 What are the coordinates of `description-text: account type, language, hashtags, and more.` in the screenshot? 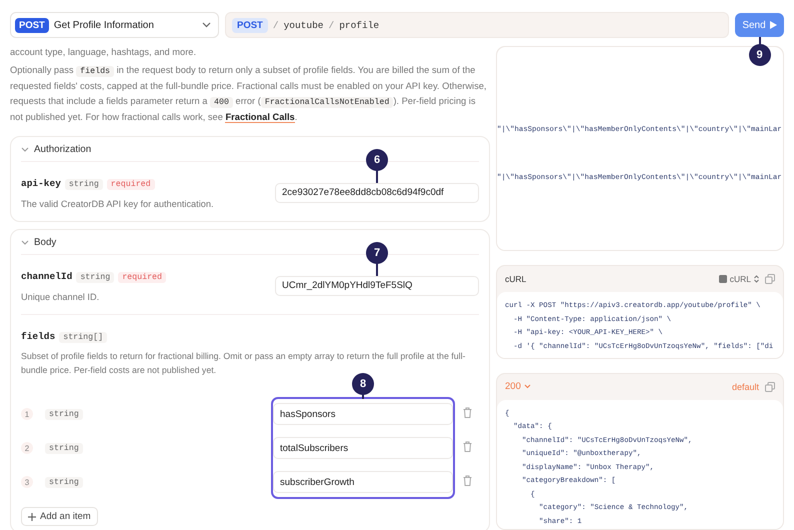 It's located at (104, 52).